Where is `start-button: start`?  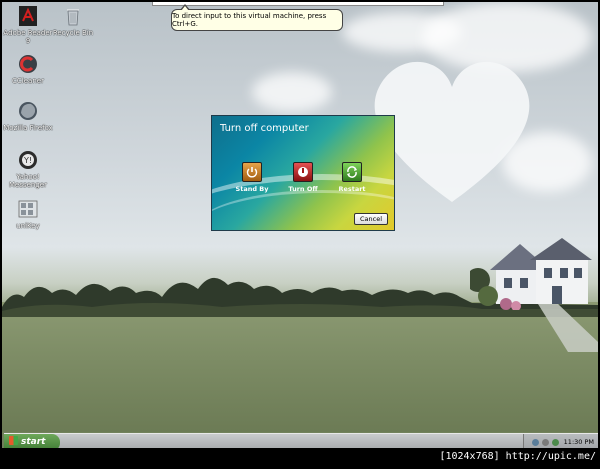
start-button: start is located at coordinates (32, 441).